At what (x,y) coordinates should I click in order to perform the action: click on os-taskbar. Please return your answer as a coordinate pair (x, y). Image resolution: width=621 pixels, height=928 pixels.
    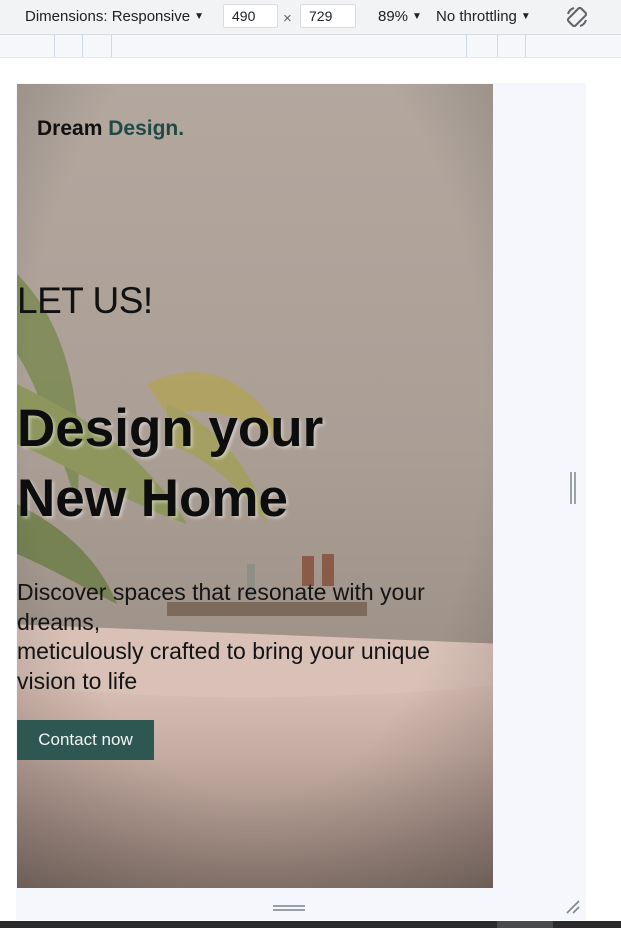
    Looking at the image, I should click on (310, 924).